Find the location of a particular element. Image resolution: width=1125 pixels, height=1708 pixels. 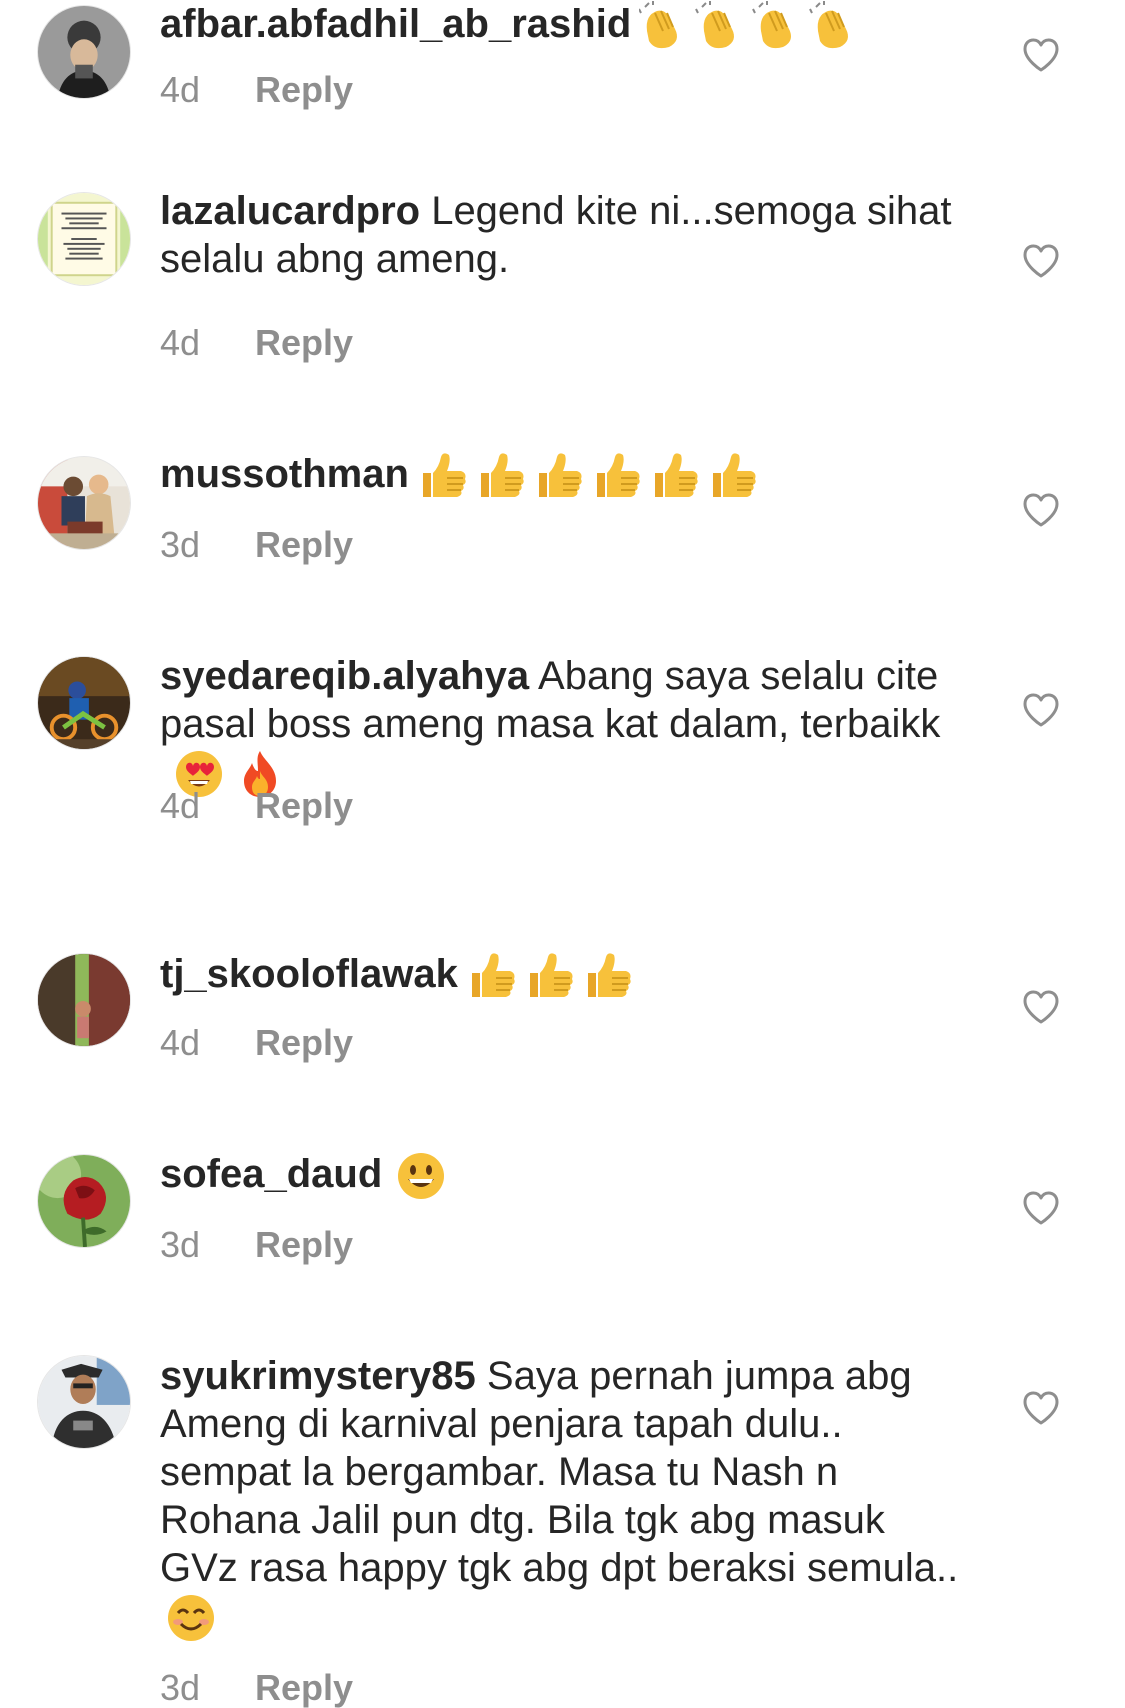

comment-text: afbar.abfadhil_ab_rashid is located at coordinates (565, 25).